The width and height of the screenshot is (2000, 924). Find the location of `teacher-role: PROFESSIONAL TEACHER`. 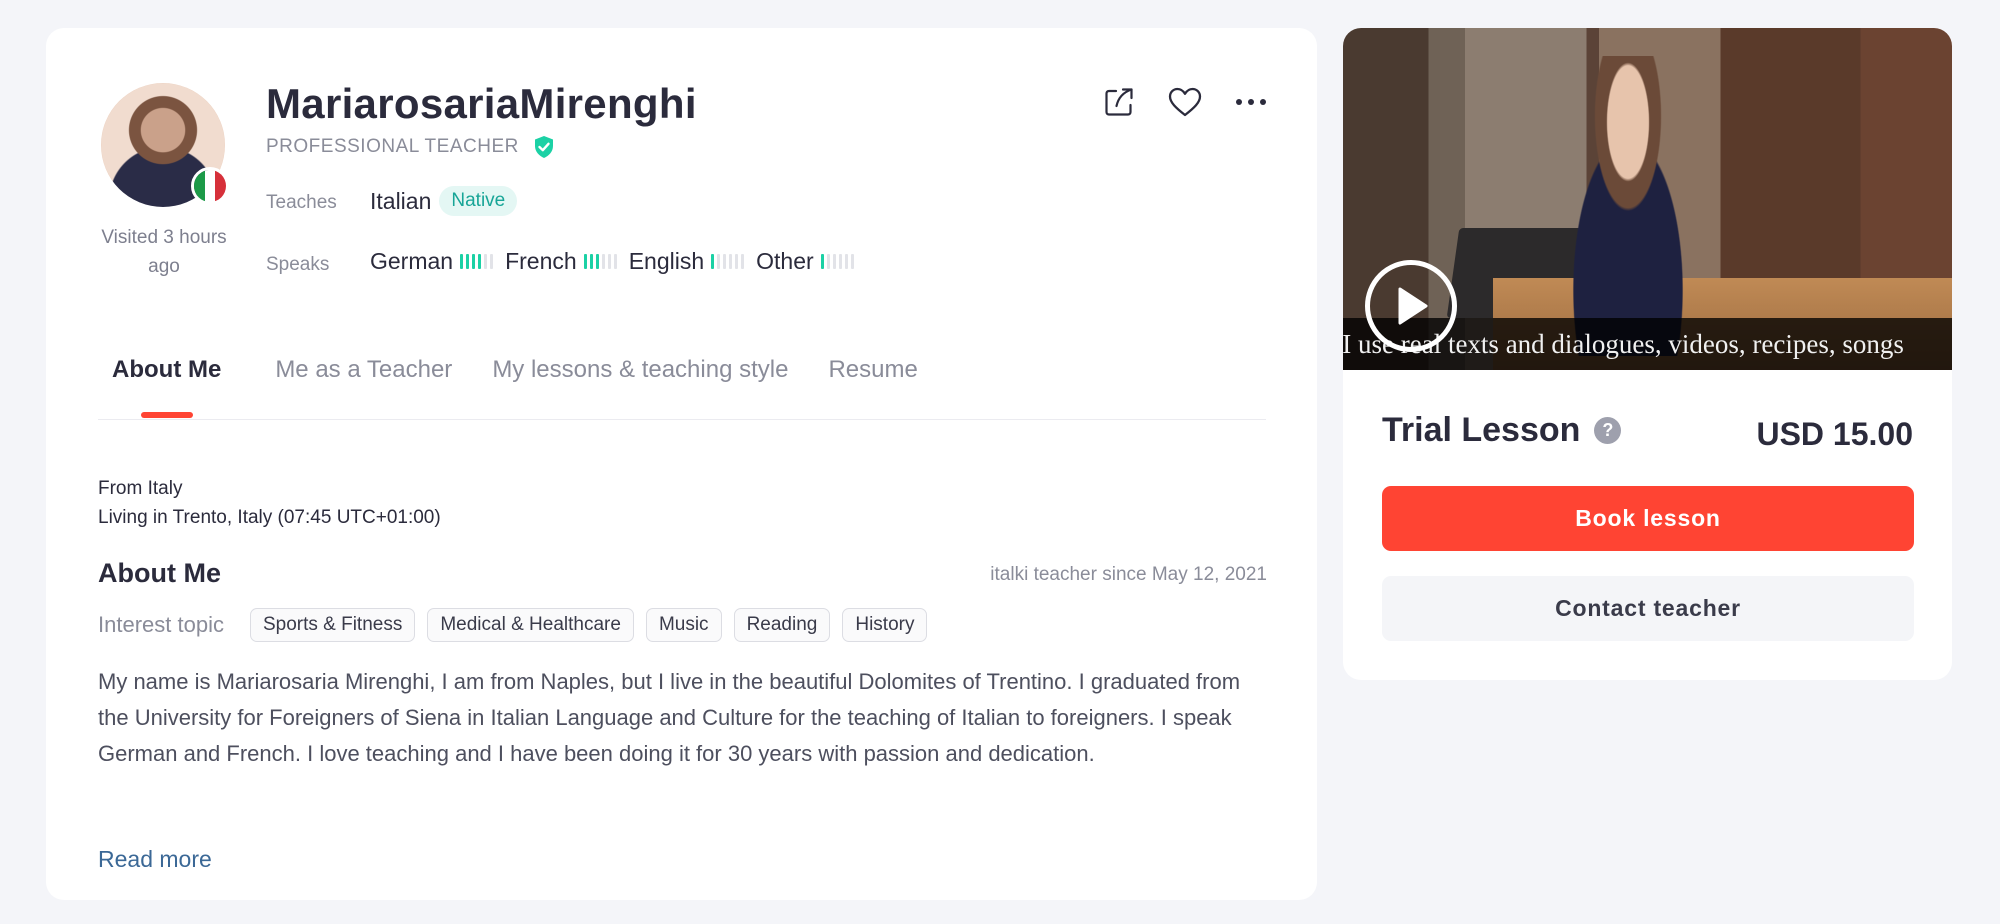

teacher-role: PROFESSIONAL TEACHER is located at coordinates (392, 146).